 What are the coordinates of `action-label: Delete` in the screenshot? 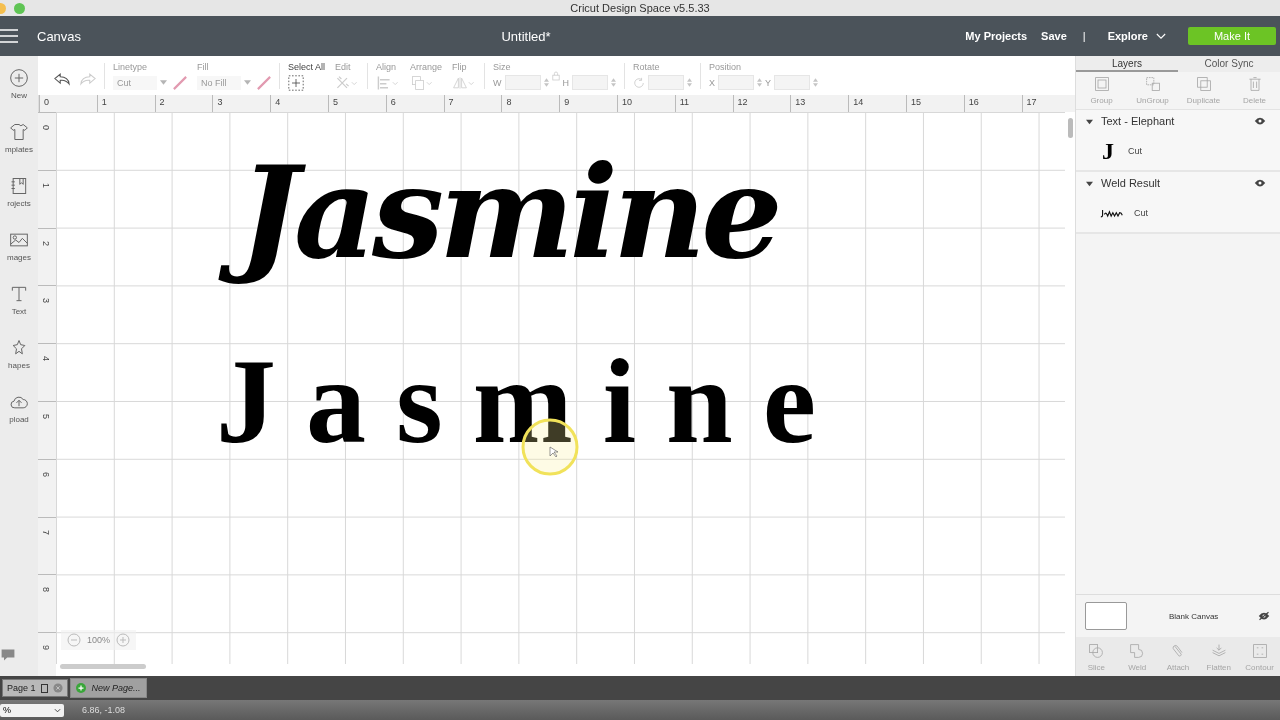 It's located at (1254, 100).